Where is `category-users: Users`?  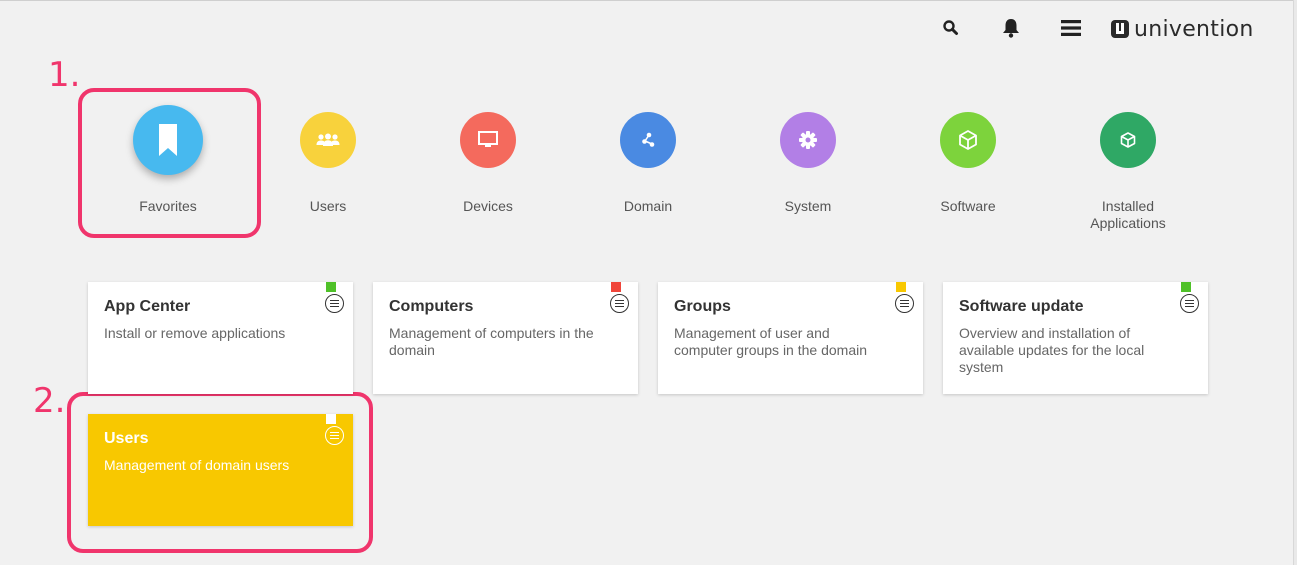 category-users: Users is located at coordinates (328, 163).